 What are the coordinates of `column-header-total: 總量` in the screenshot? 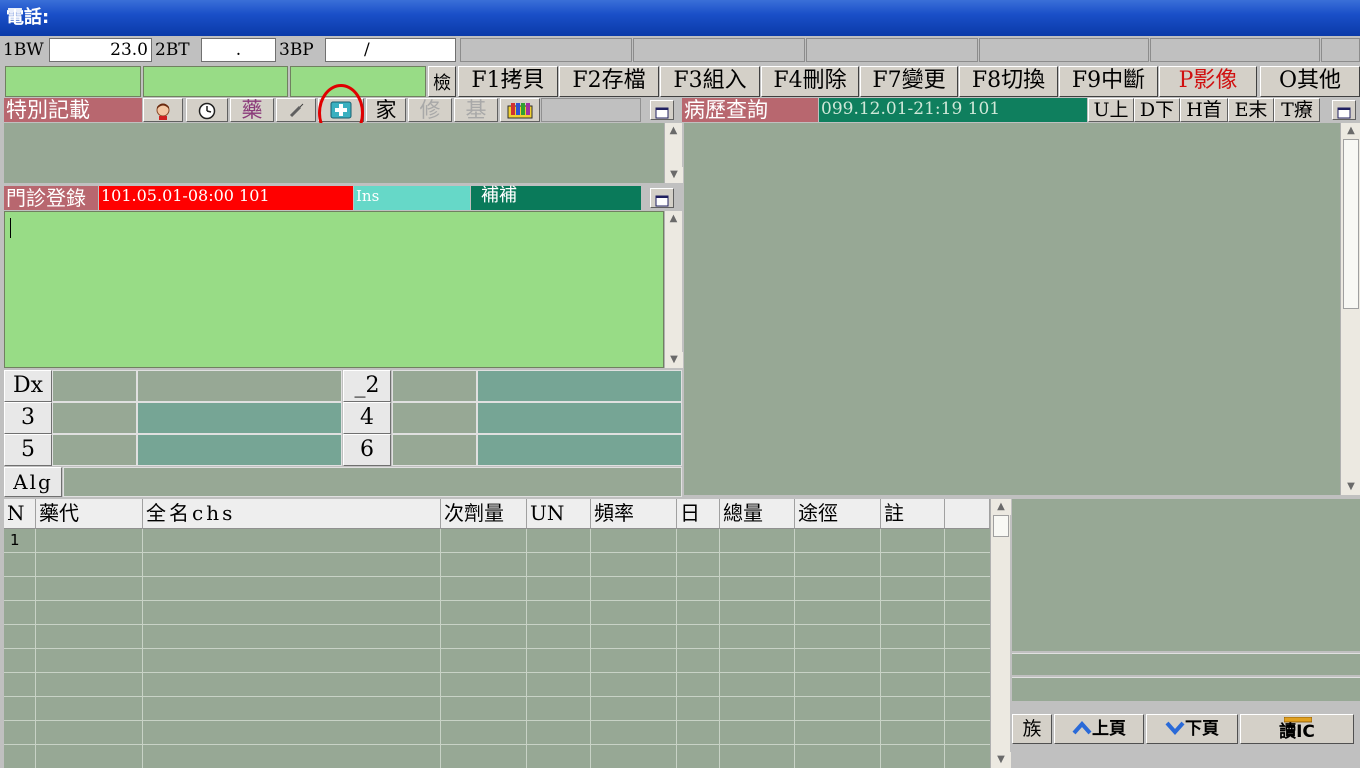 It's located at (757, 514).